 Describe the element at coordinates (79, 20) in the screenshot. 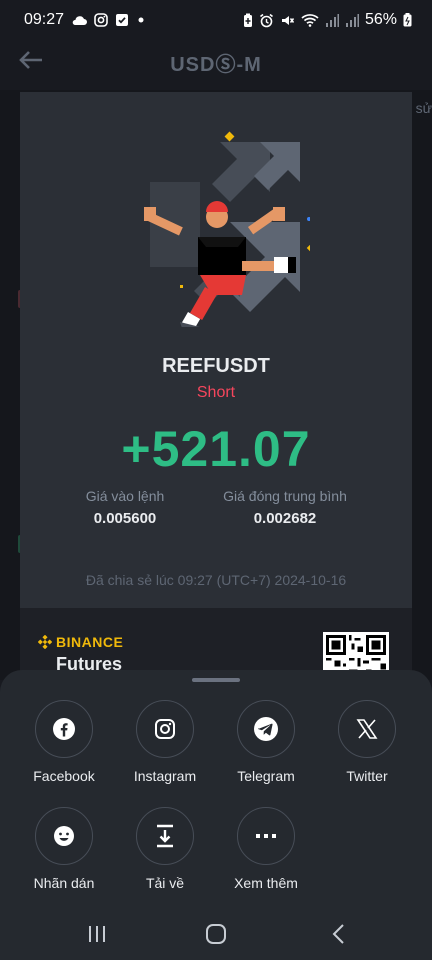

I see `cloud-icon` at that location.